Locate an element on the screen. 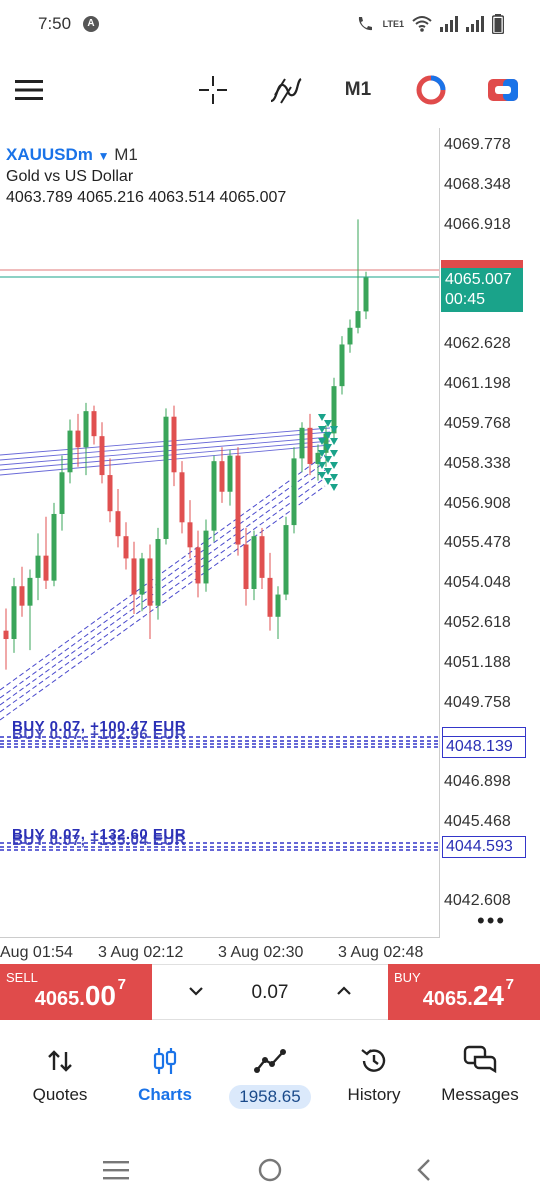  price-tick: 4049.758 is located at coordinates (477, 702).